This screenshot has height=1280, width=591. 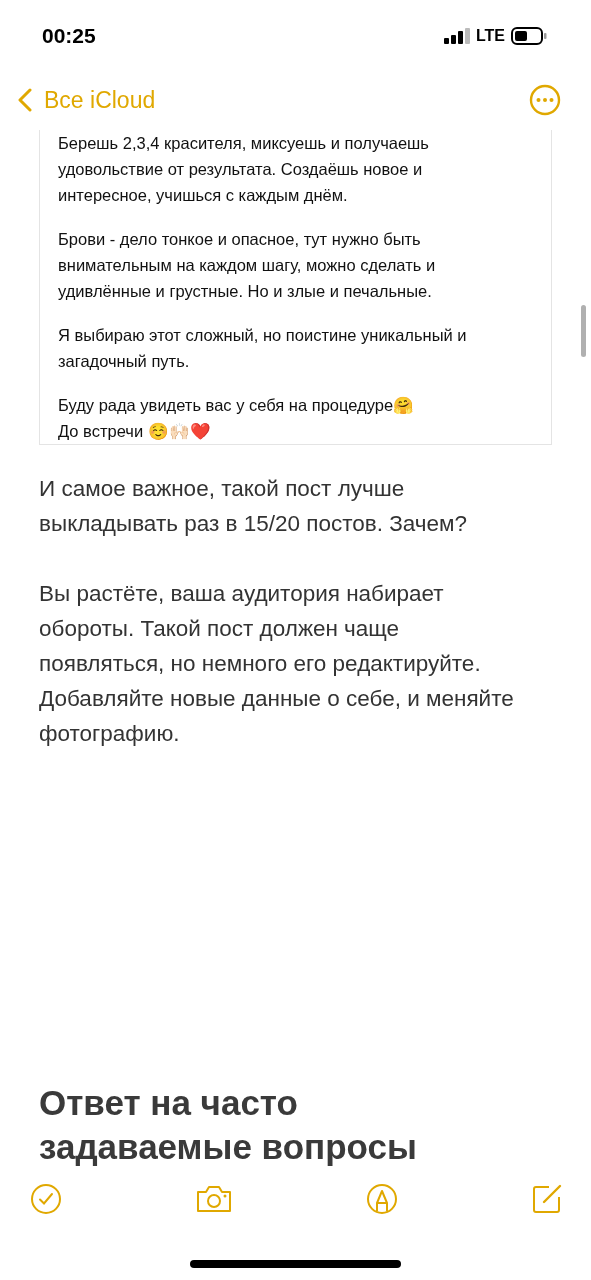 I want to click on post-text: Брови - дело тонкое и опасное, тут нужно быть внимательным на каждом шагу, можно сделать и удивлённые и грустные. Но и злые и печальные., so click(x=247, y=265).